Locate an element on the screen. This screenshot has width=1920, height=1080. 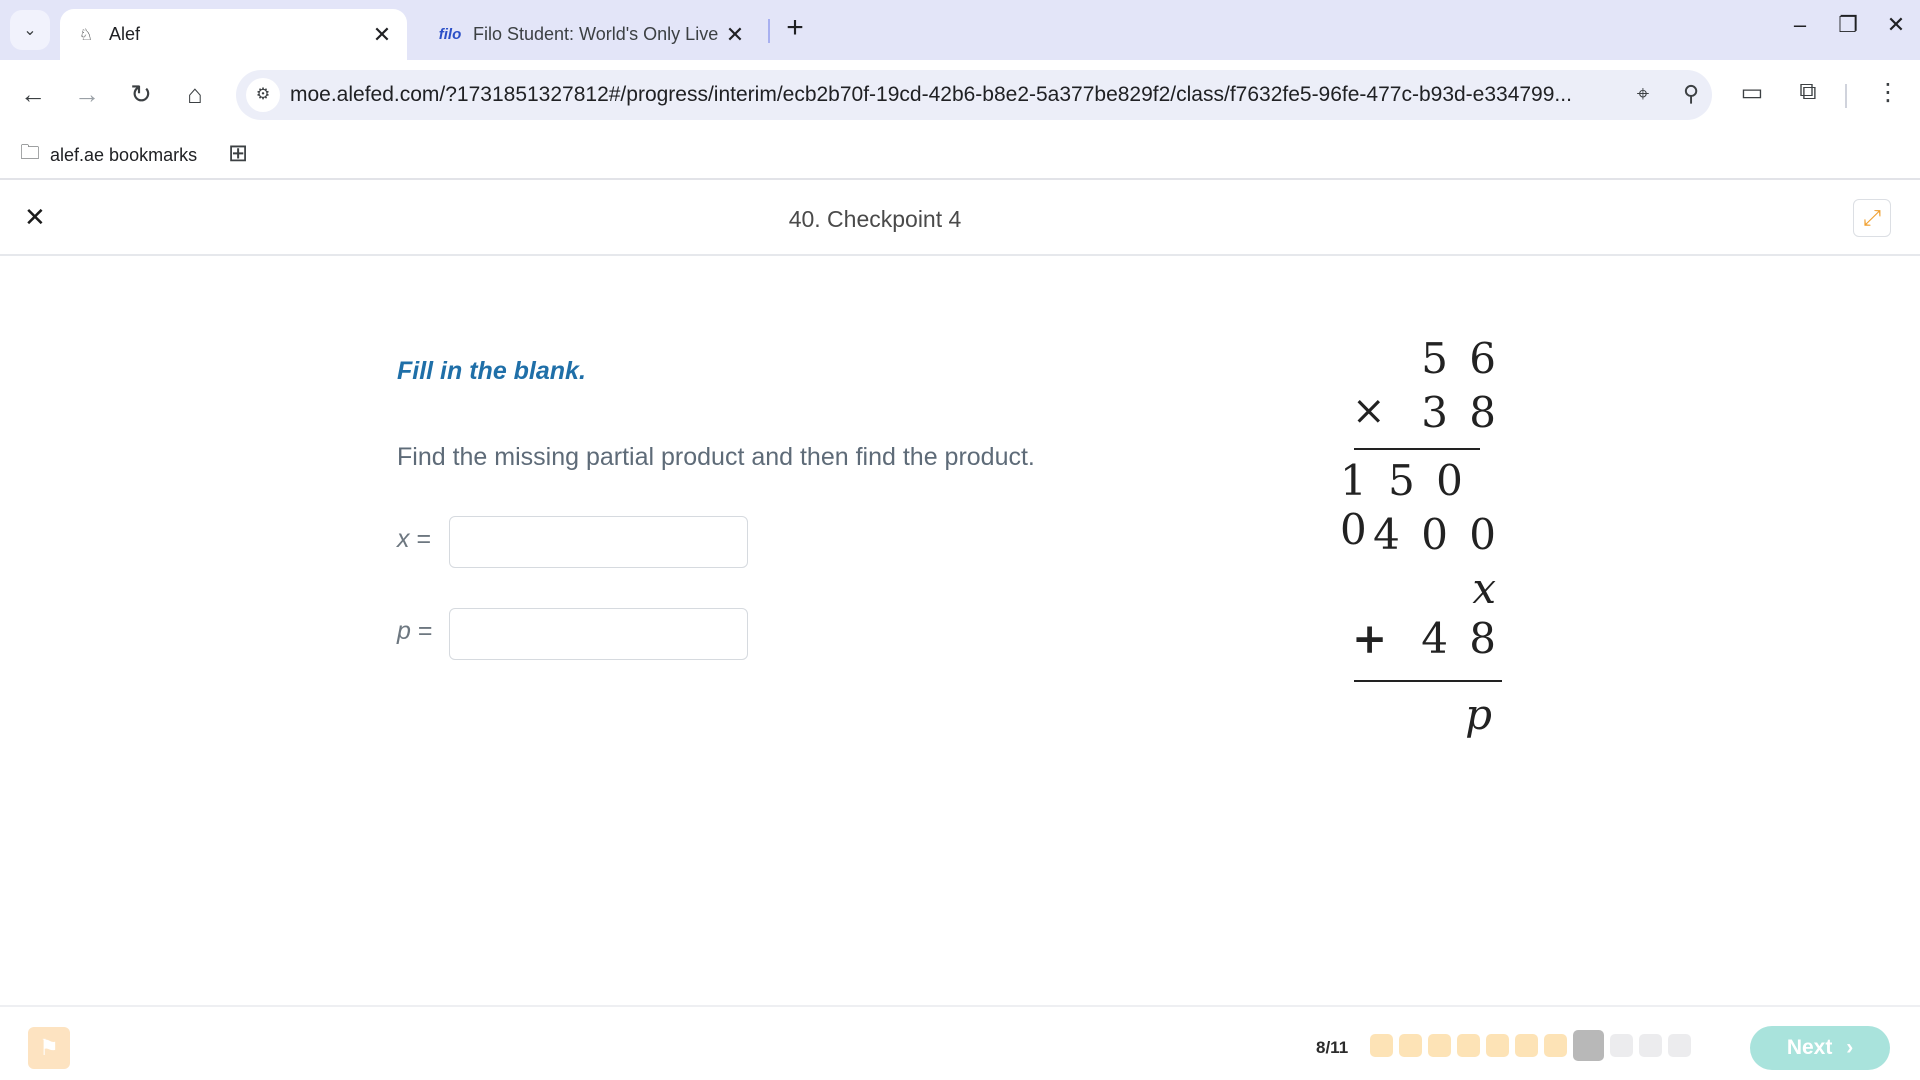
instruction-text: Fill in the blank. is located at coordinates (491, 371).